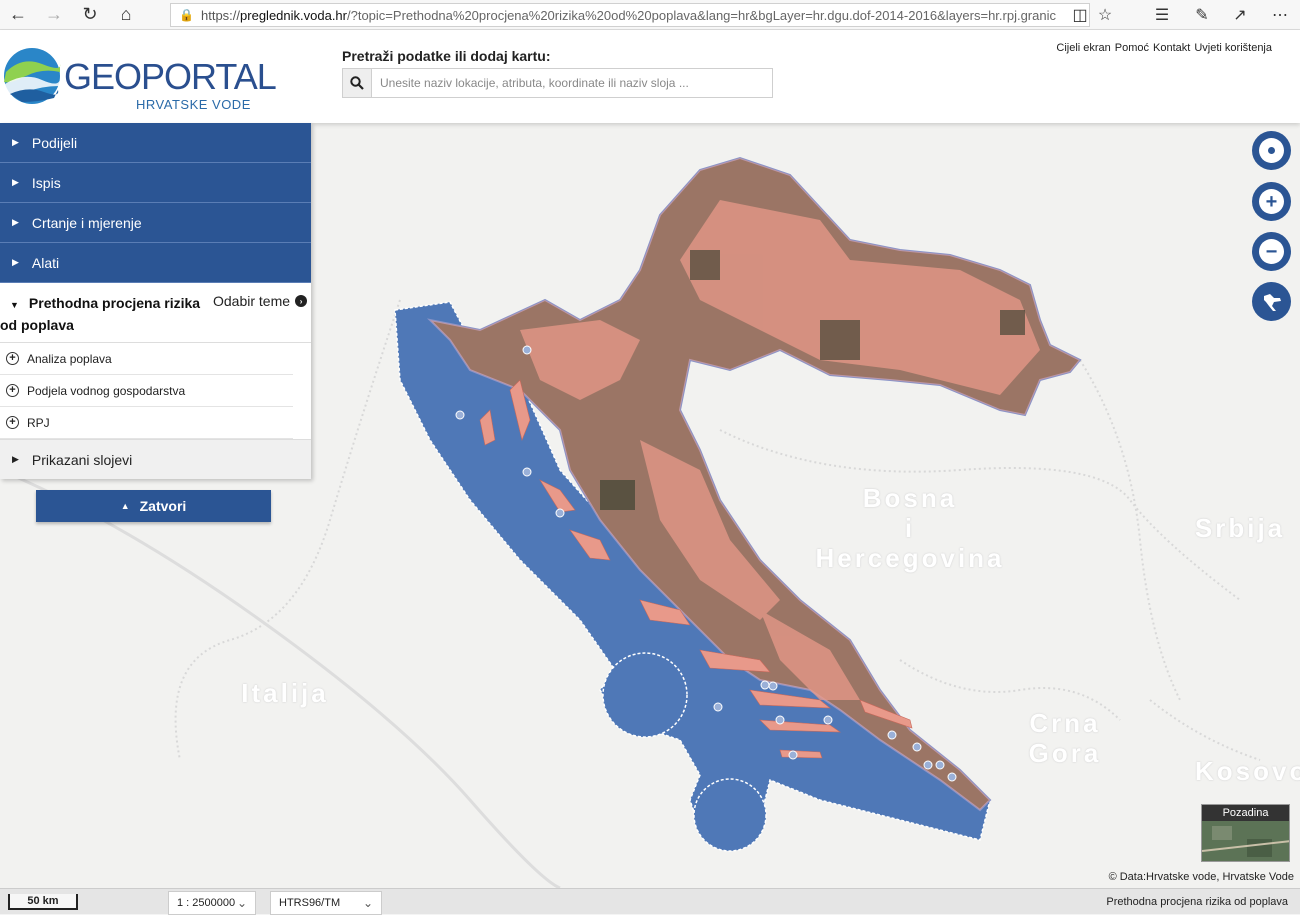 Image resolution: width=1300 pixels, height=915 pixels. Describe the element at coordinates (54, 142) in the screenshot. I see `menu-share-label: Podijeli` at that location.